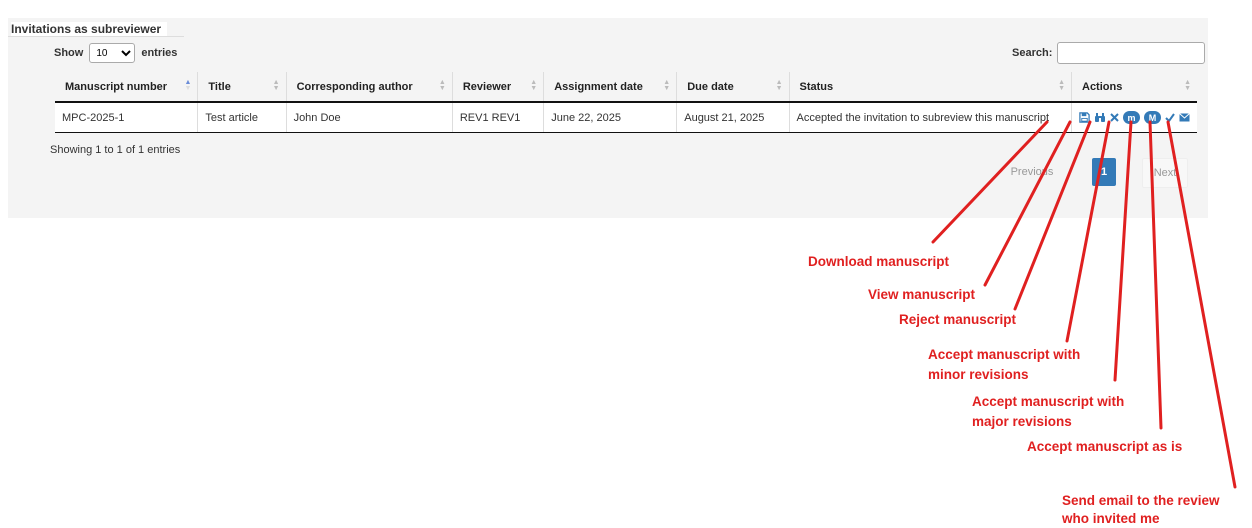 This screenshot has height=528, width=1252. What do you see at coordinates (126, 87) in the screenshot?
I see `col-manuscript-number: Manuscript number ▲ ▼` at bounding box center [126, 87].